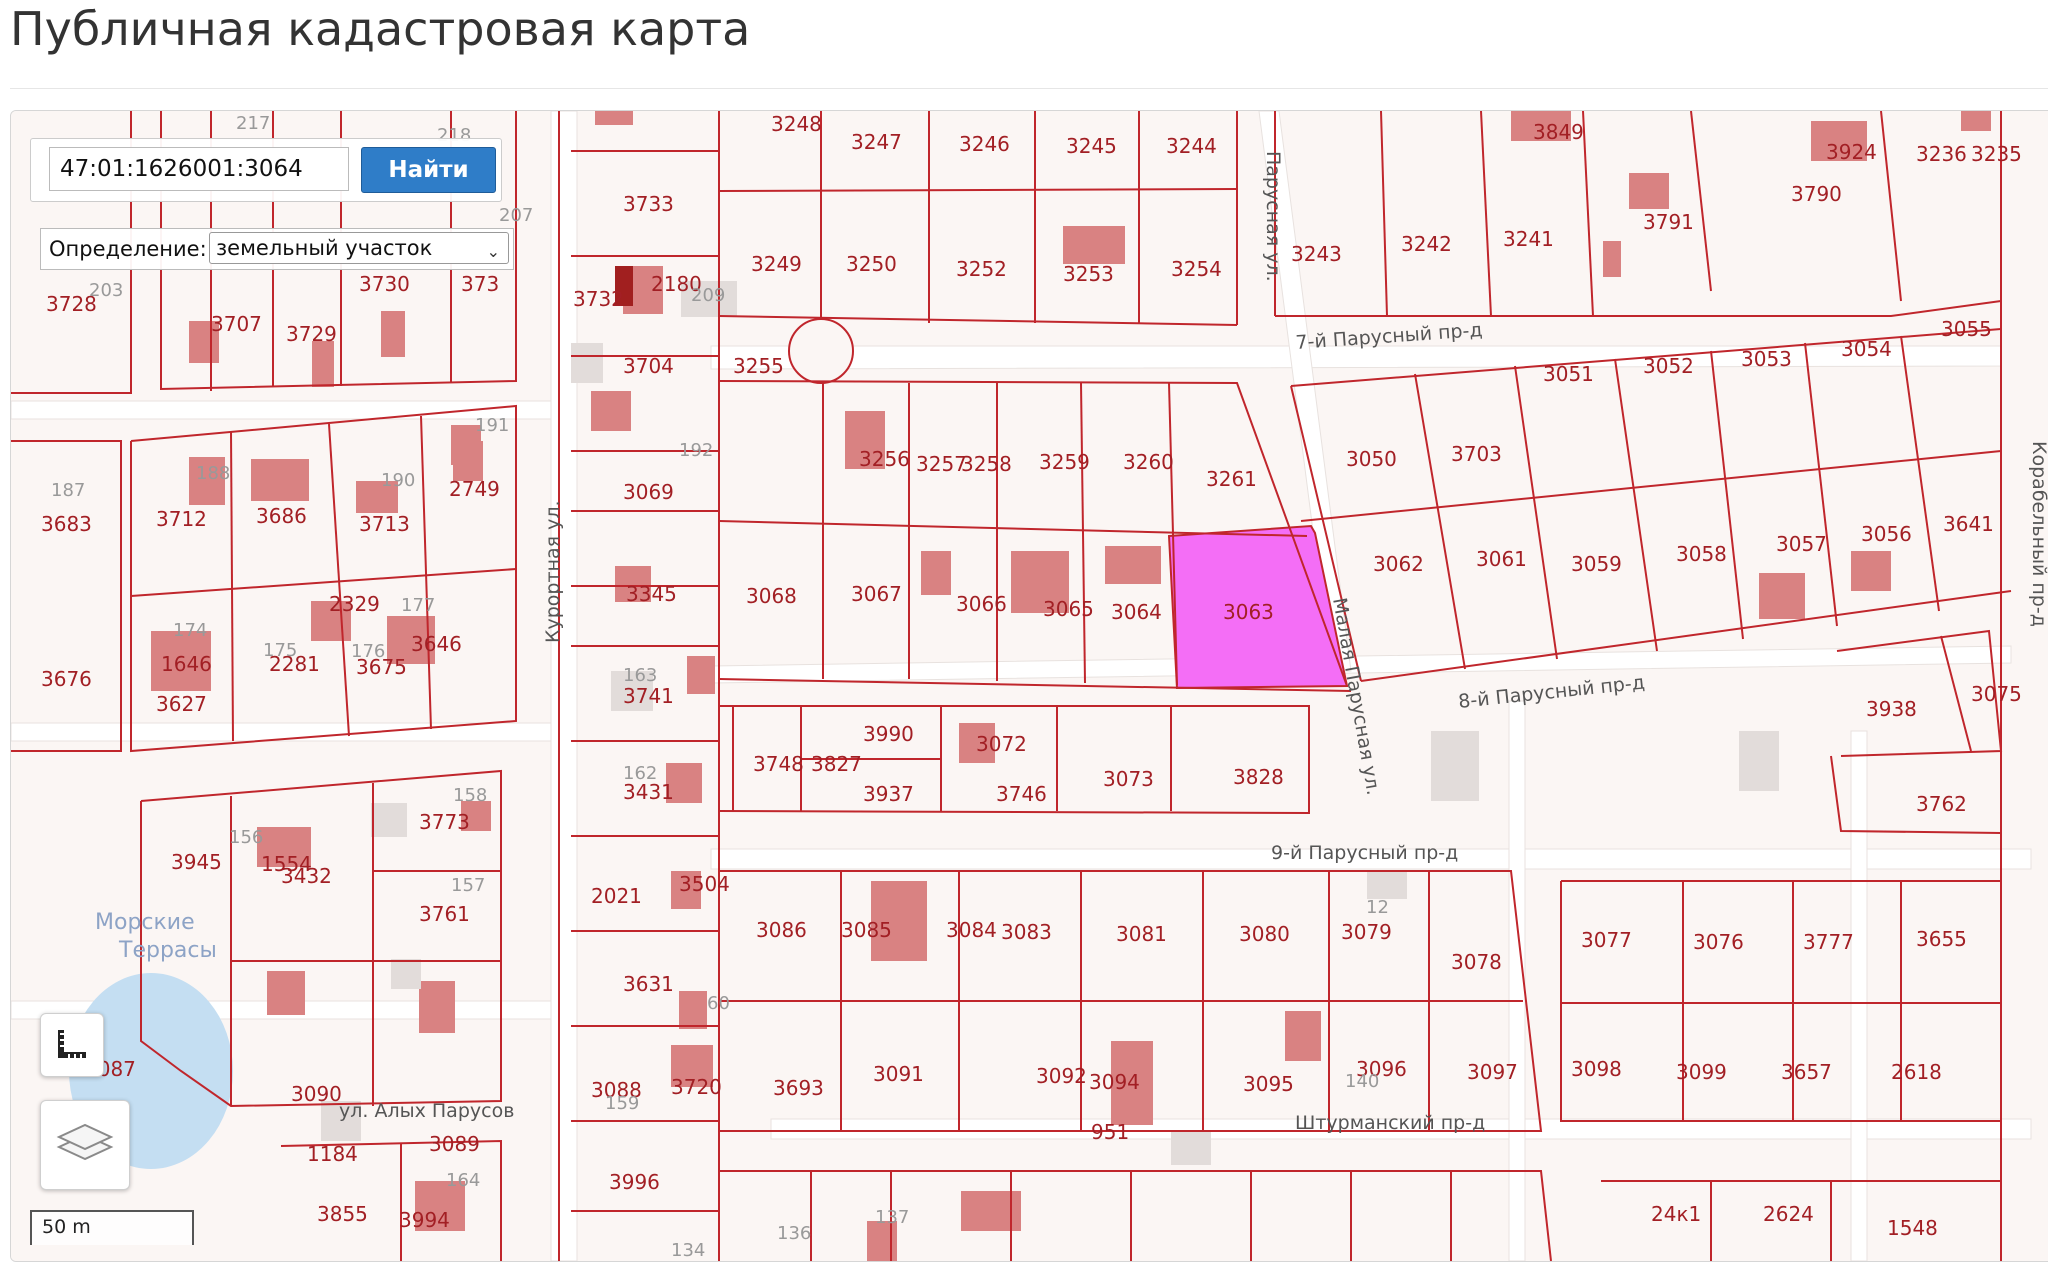  Describe the element at coordinates (1941, 154) in the screenshot. I see `svg-text: 3236` at that location.